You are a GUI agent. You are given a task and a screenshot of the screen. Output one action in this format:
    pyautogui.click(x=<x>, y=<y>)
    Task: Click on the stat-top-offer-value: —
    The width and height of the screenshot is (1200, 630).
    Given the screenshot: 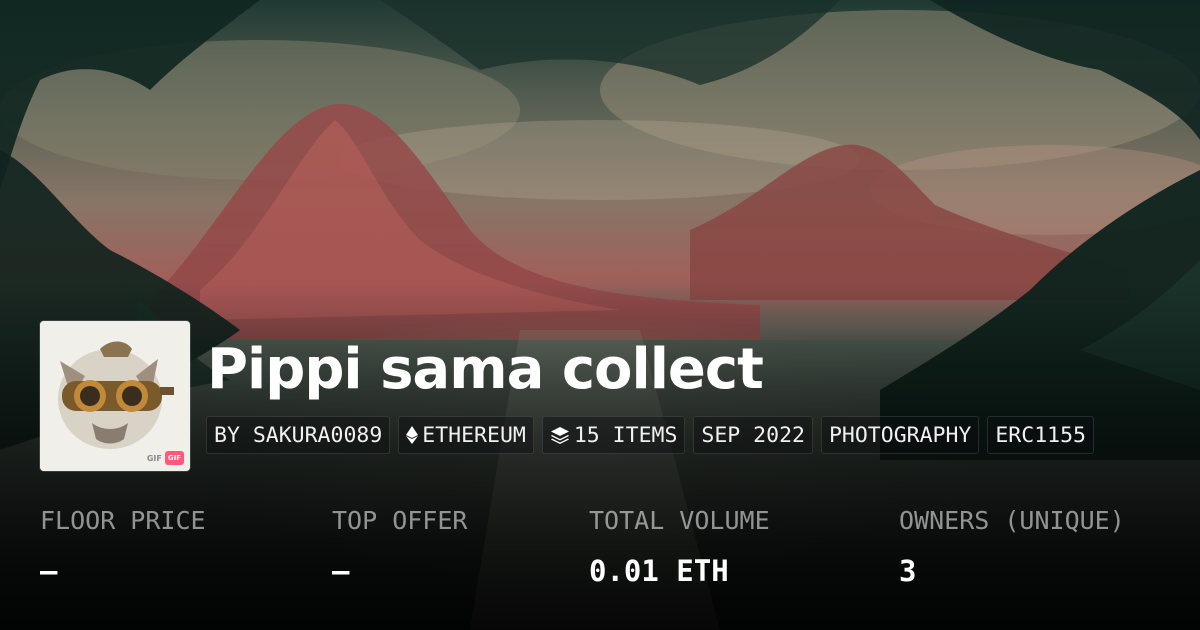 What is the action you would take?
    pyautogui.click(x=341, y=571)
    